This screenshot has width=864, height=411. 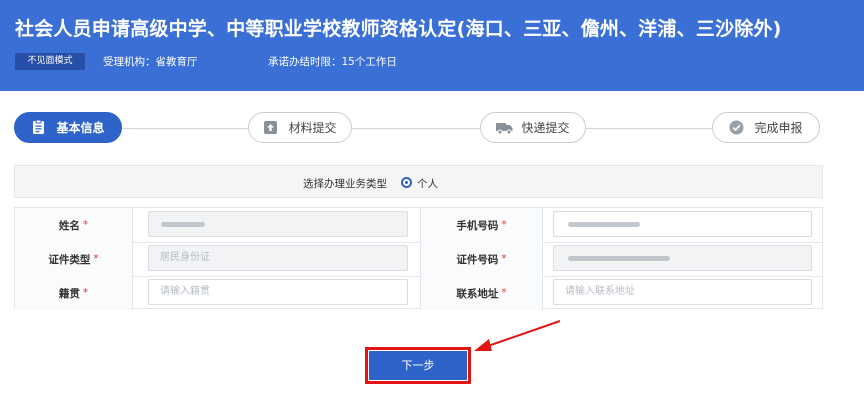 What do you see at coordinates (418, 365) in the screenshot?
I see `next-step-button: 下一步` at bounding box center [418, 365].